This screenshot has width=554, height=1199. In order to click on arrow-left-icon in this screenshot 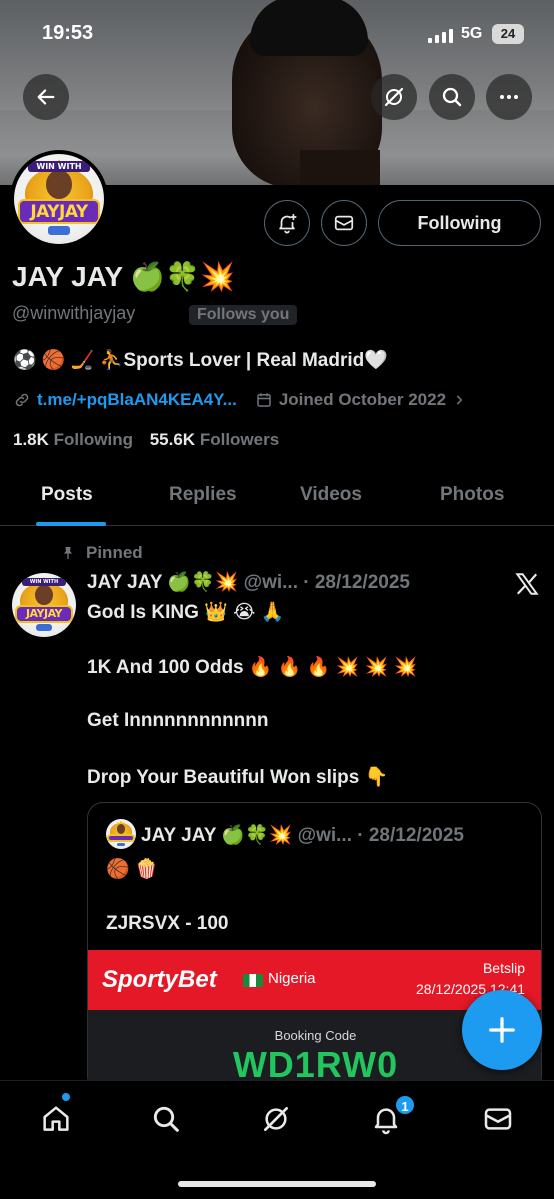, I will do `click(46, 97)`.